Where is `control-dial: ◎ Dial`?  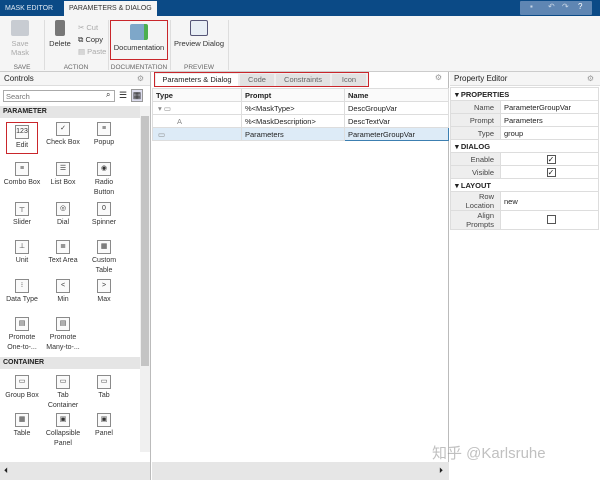 control-dial: ◎ Dial is located at coordinates (63, 215).